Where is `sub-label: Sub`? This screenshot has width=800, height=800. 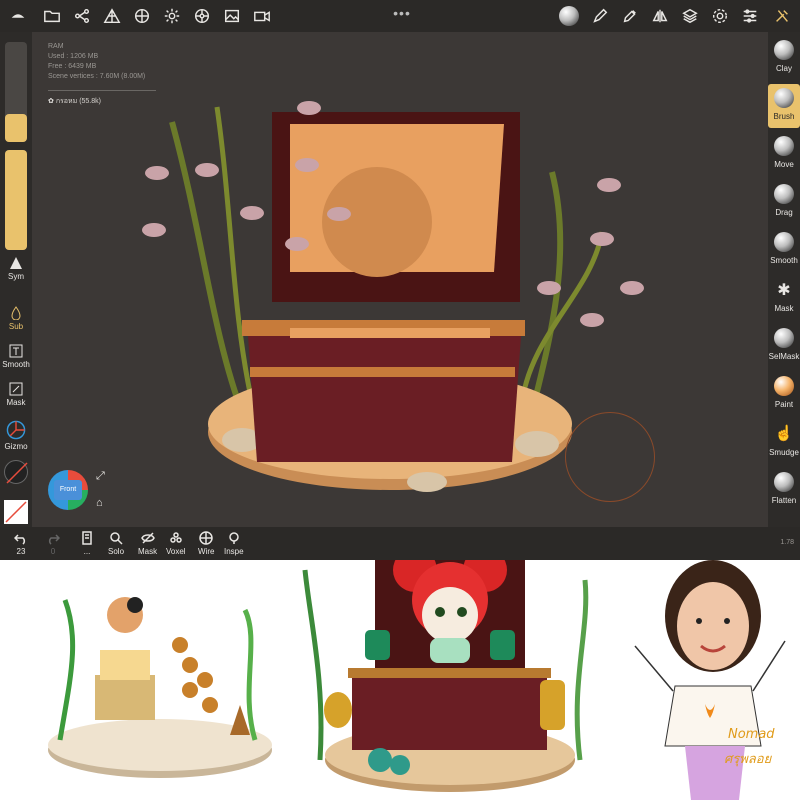 sub-label: Sub is located at coordinates (16, 326).